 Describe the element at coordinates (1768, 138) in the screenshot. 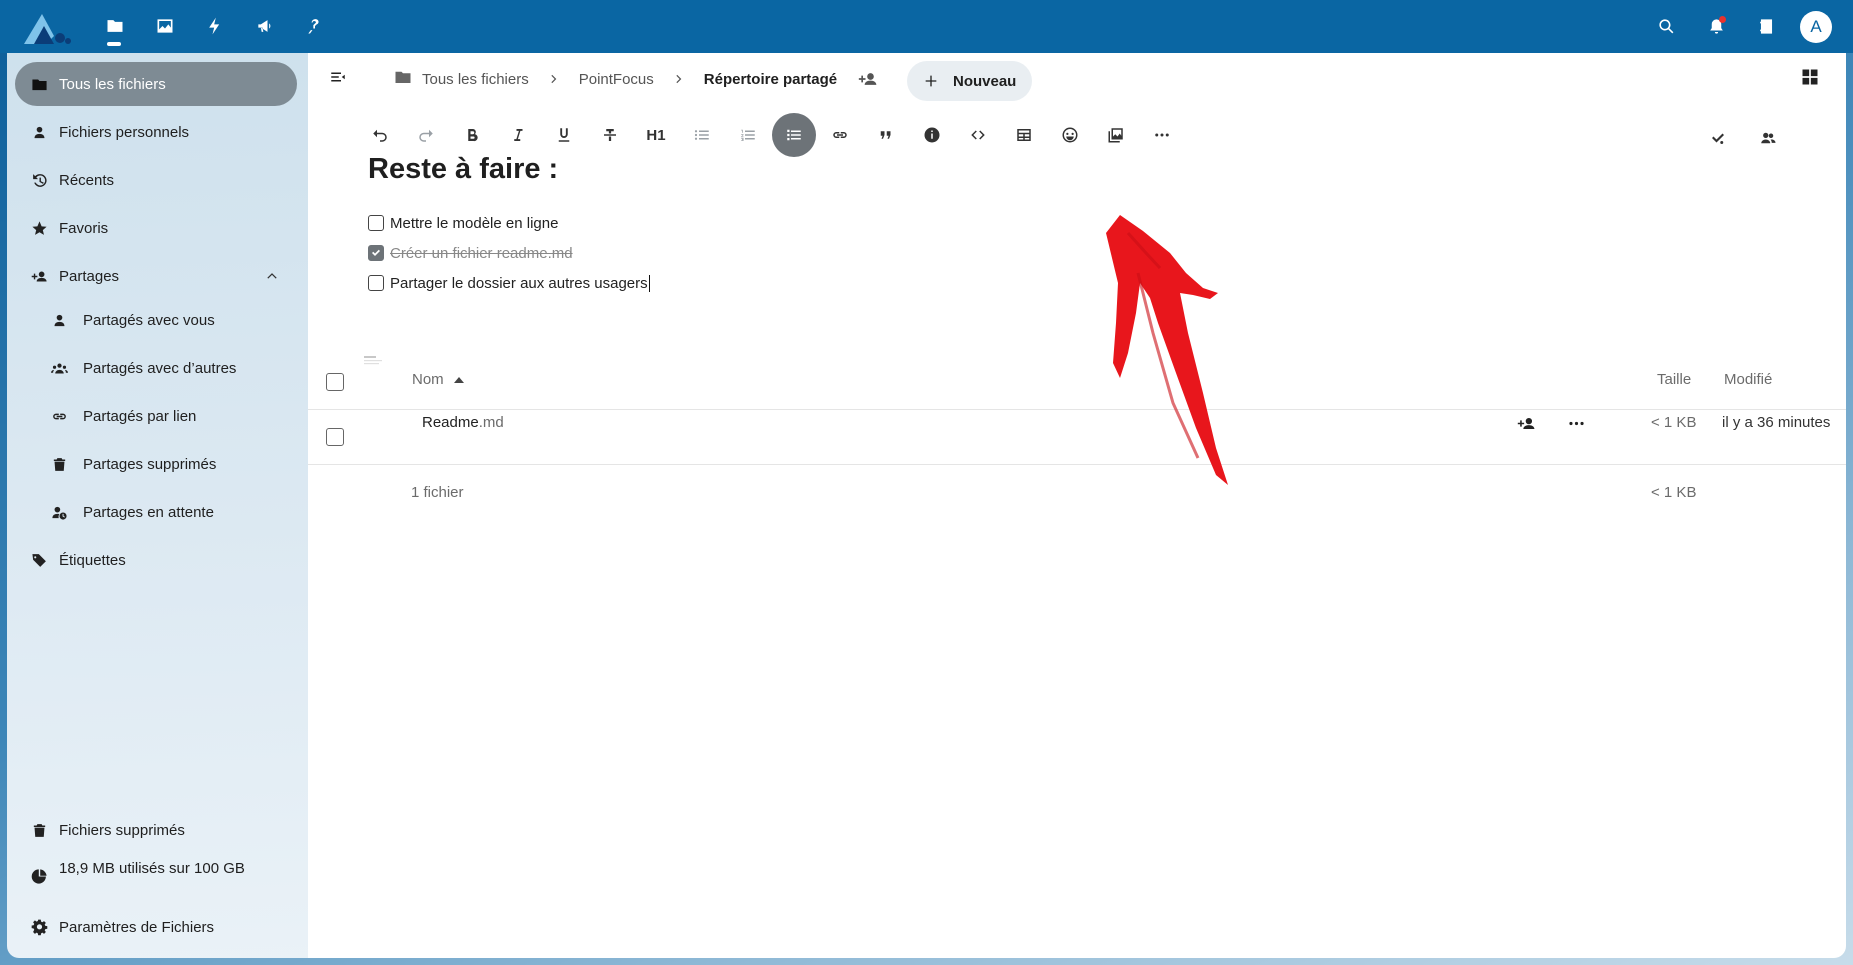

I see `collaborators-button` at that location.